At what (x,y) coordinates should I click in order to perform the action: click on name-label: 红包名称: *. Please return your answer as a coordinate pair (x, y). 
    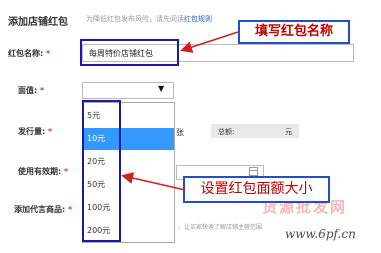
    Looking at the image, I should click on (29, 53).